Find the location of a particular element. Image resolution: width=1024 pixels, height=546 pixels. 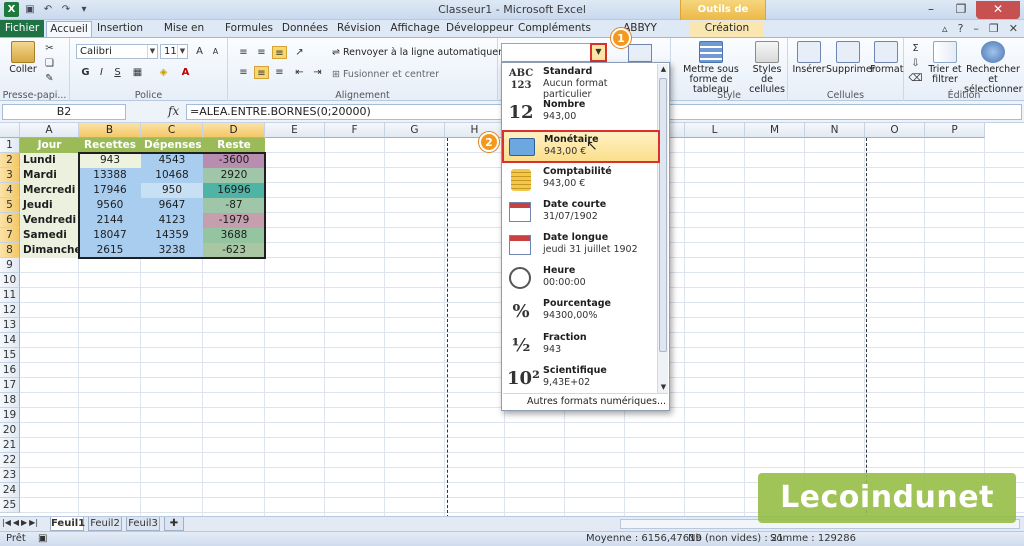

sort-filter-button: Trier et filtrer is located at coordinates (945, 63).